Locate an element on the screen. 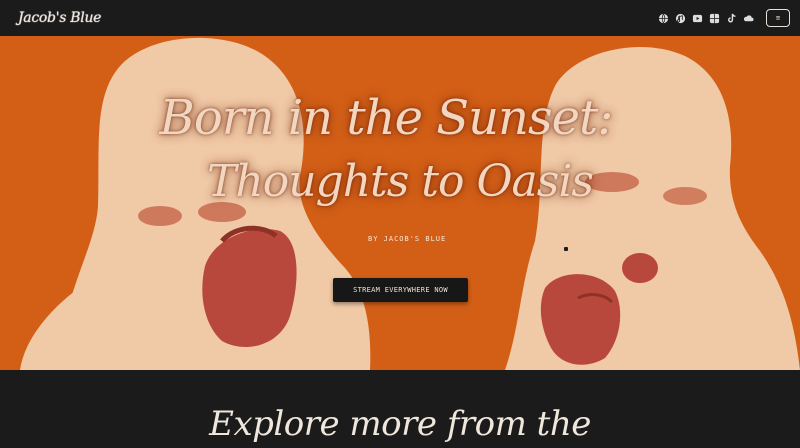  site-logo: Jacob's Blue is located at coordinates (59, 18).